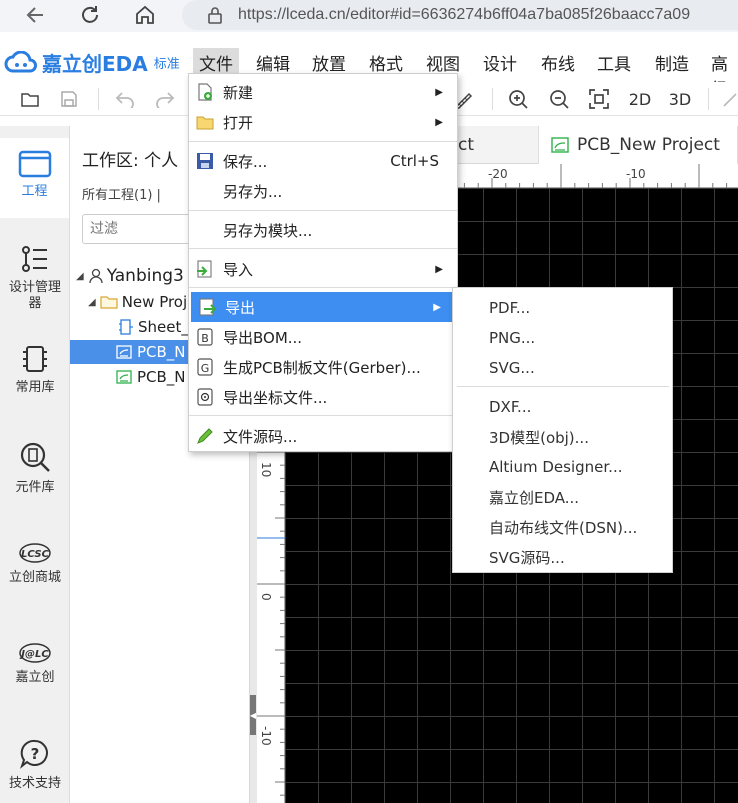  I want to click on tree-item-label: New Proj, so click(154, 302).